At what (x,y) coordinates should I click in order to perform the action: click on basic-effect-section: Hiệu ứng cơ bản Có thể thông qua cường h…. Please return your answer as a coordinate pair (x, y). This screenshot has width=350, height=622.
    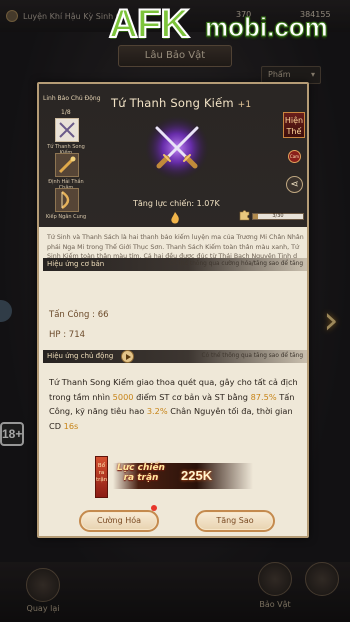
    Looking at the image, I should click on (175, 264).